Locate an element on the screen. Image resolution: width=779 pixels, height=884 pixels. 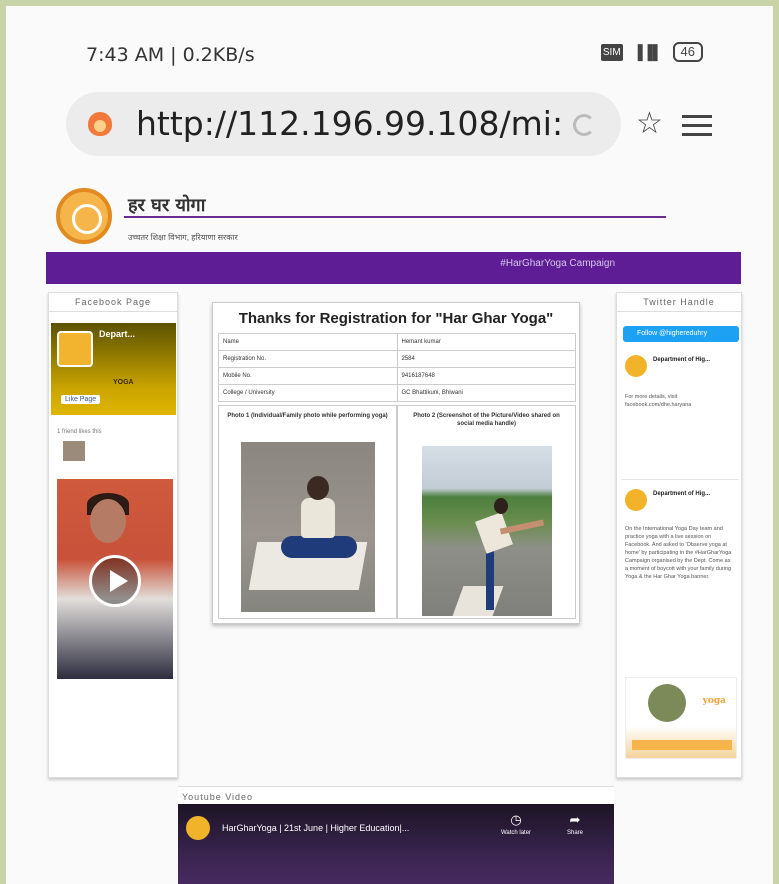
person-leg is located at coordinates (490, 577).